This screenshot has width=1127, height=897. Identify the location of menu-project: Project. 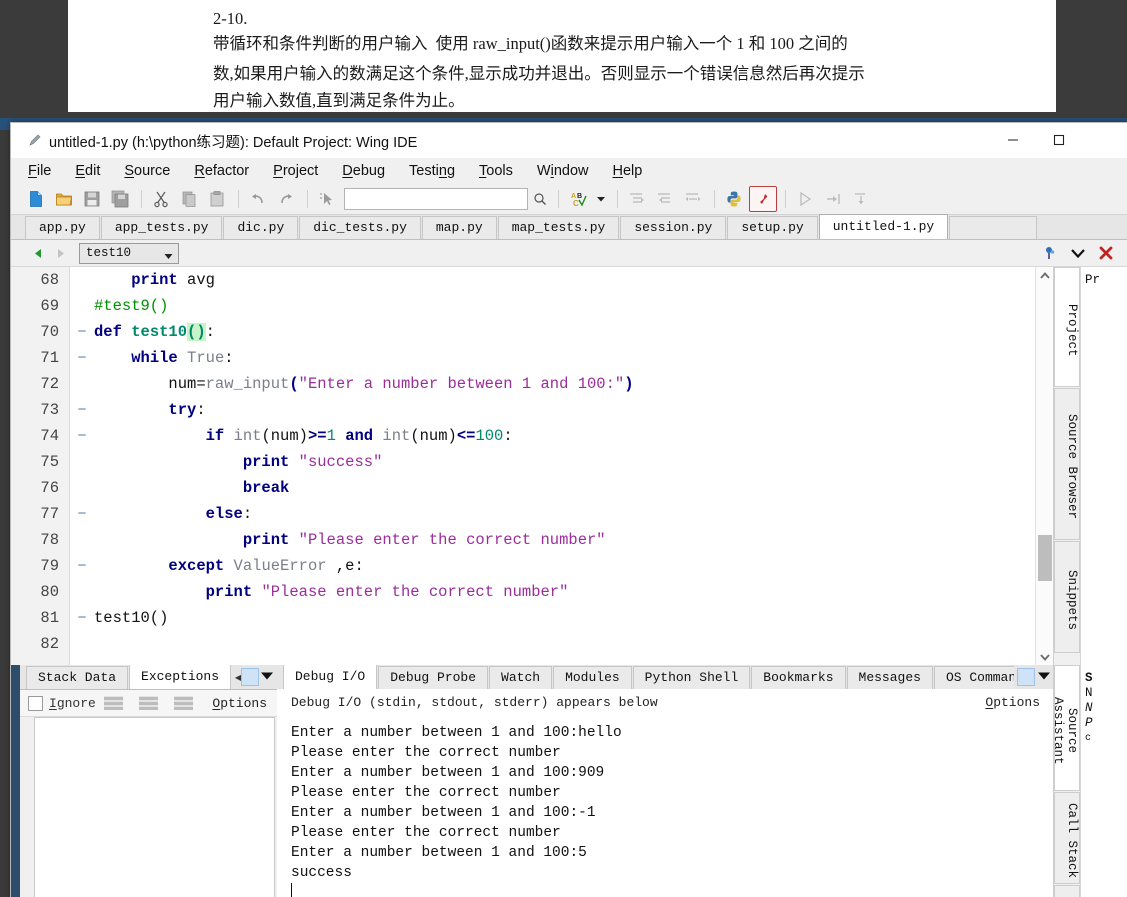
(295, 171).